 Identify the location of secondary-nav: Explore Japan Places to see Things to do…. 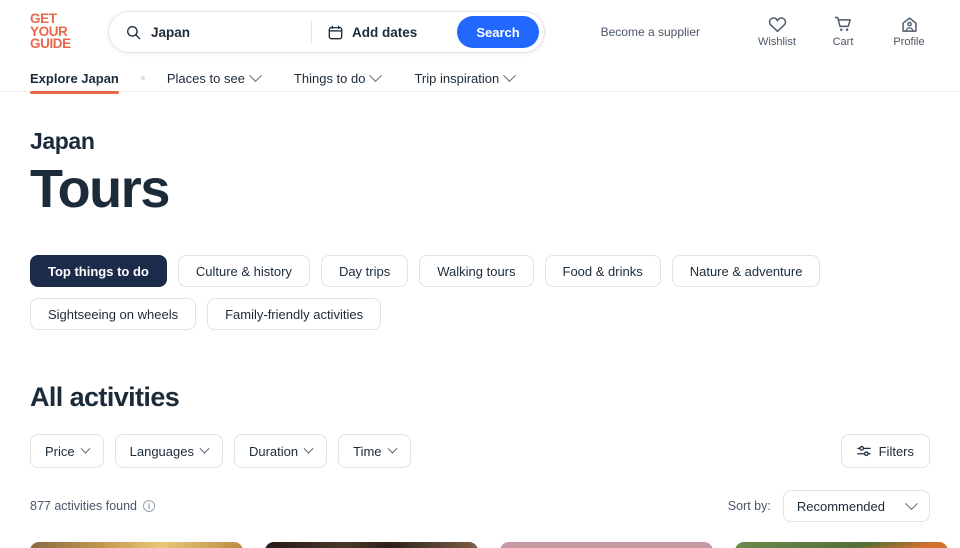
(480, 79).